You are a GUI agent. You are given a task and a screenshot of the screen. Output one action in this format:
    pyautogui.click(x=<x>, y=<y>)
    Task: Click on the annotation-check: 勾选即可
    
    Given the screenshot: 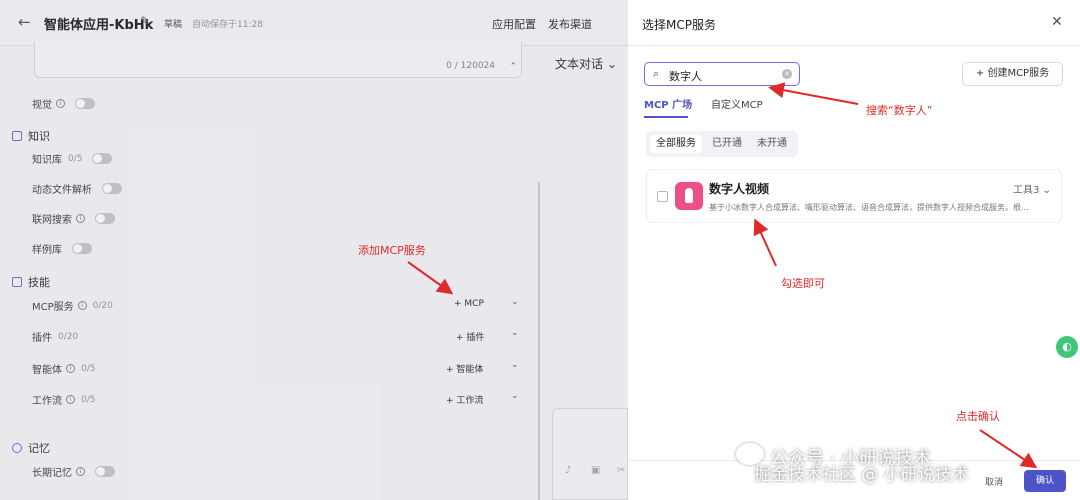 What is the action you would take?
    pyautogui.click(x=803, y=283)
    